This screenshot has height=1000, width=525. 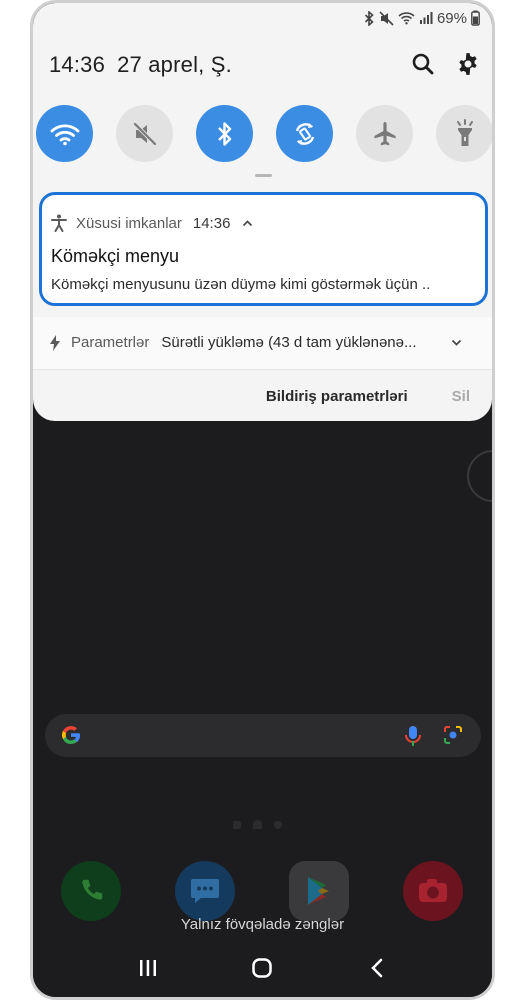 I want to click on camera-icon, so click(x=433, y=890).